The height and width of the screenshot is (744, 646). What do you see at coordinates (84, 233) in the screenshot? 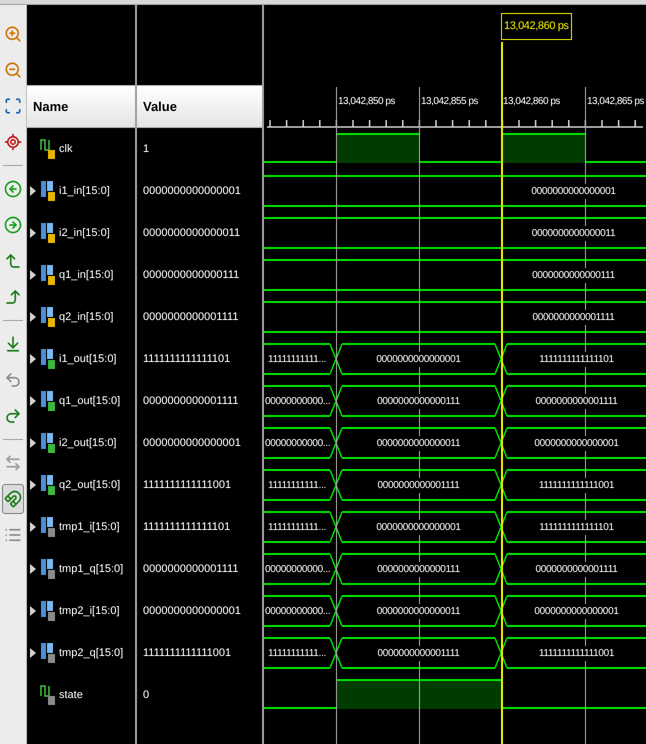
I see `signal-name: i2_in[15:0]` at bounding box center [84, 233].